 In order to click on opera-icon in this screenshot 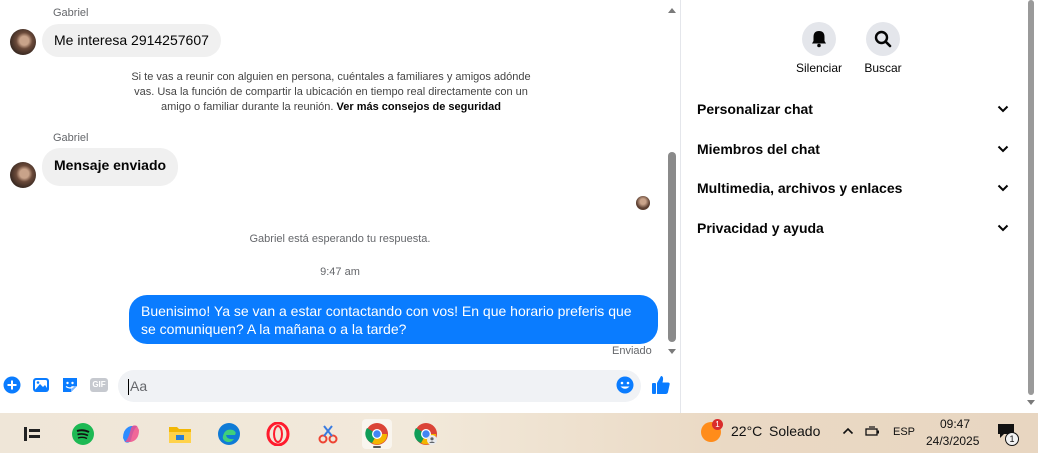, I will do `click(278, 434)`.